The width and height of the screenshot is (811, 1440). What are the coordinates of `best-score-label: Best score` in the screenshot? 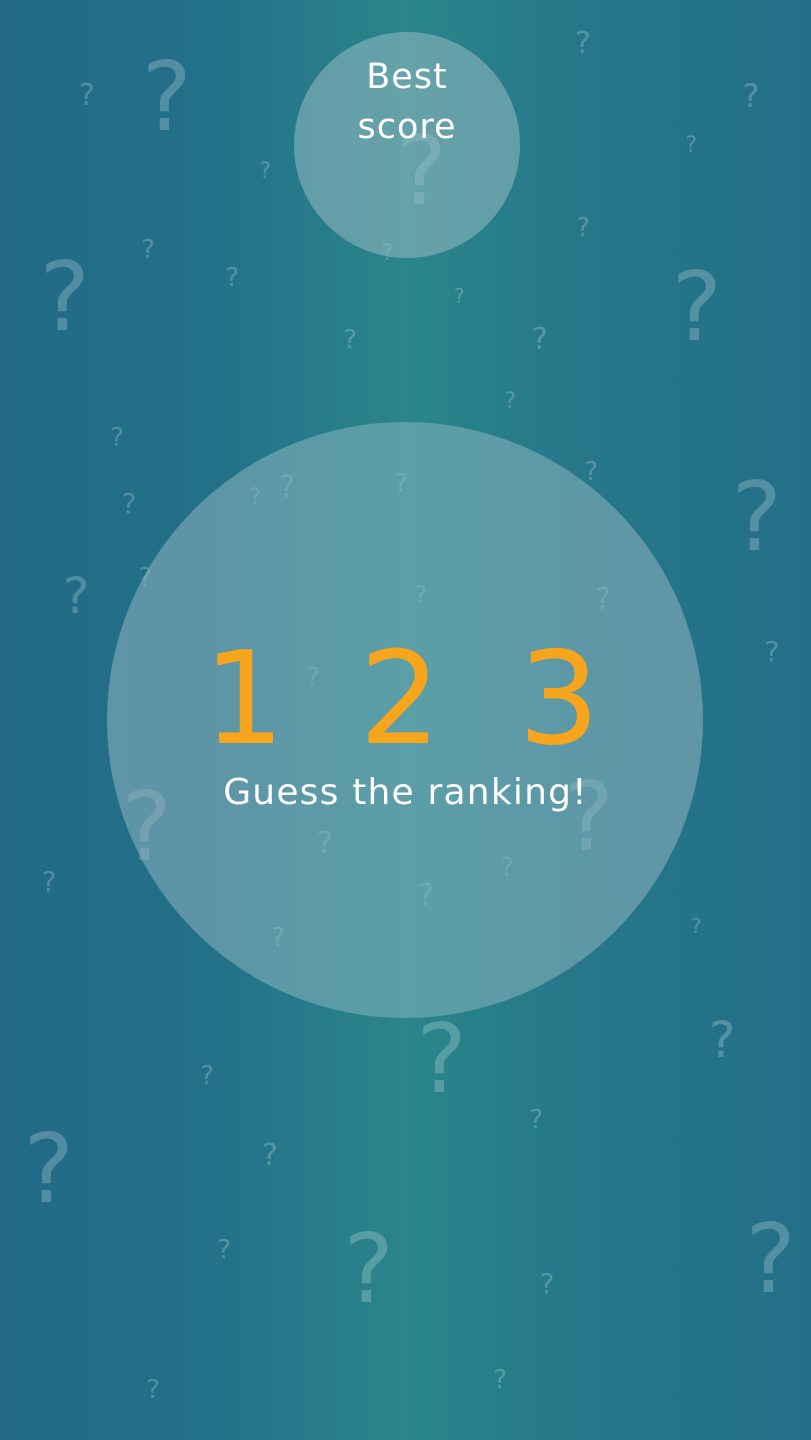 It's located at (407, 102).